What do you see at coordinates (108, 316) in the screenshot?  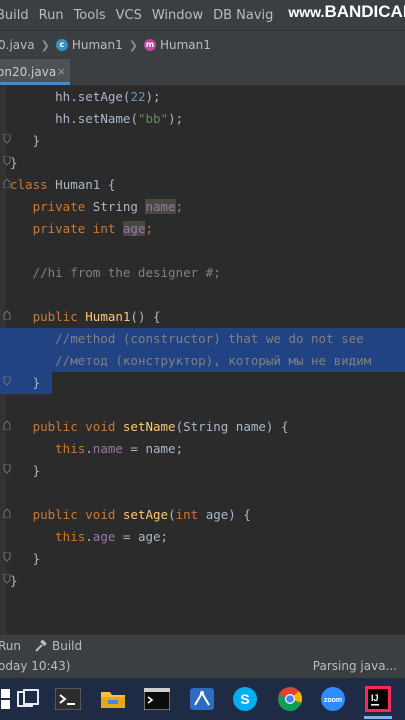 I see `code-token: Human1` at bounding box center [108, 316].